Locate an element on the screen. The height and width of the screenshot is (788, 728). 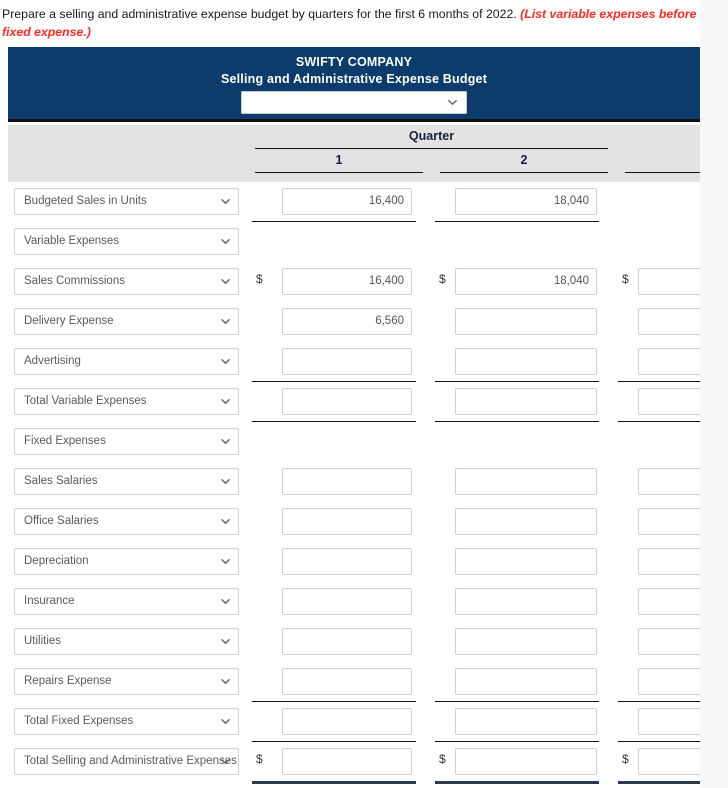
period-select-wrap is located at coordinates (354, 102).